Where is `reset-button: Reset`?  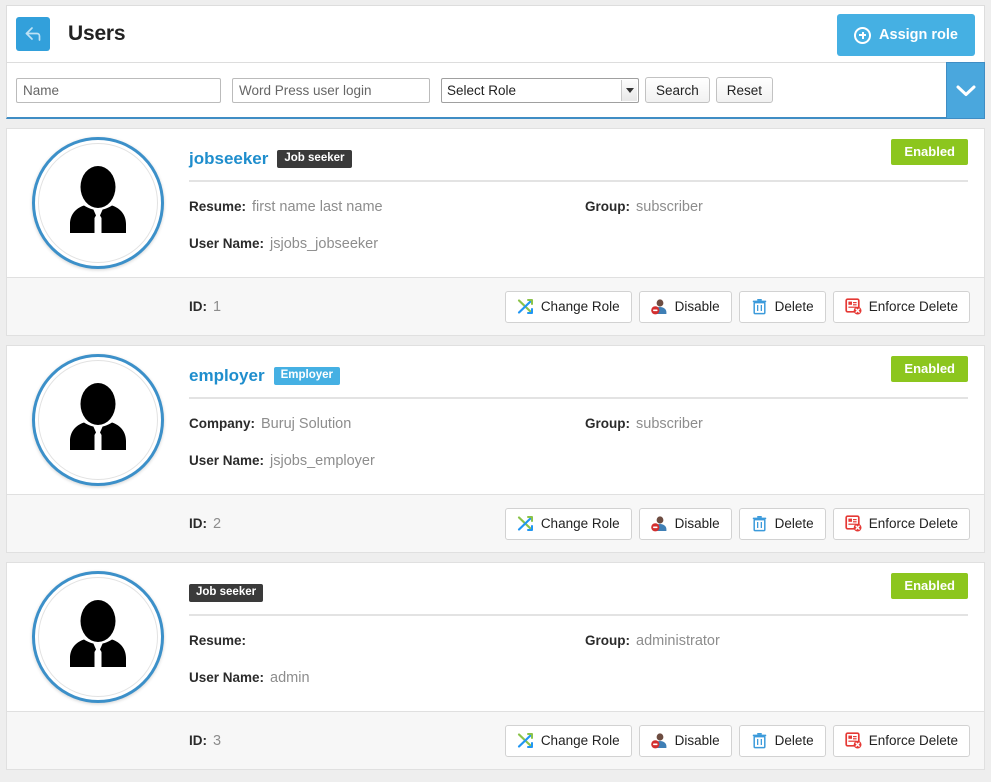
reset-button: Reset is located at coordinates (744, 90).